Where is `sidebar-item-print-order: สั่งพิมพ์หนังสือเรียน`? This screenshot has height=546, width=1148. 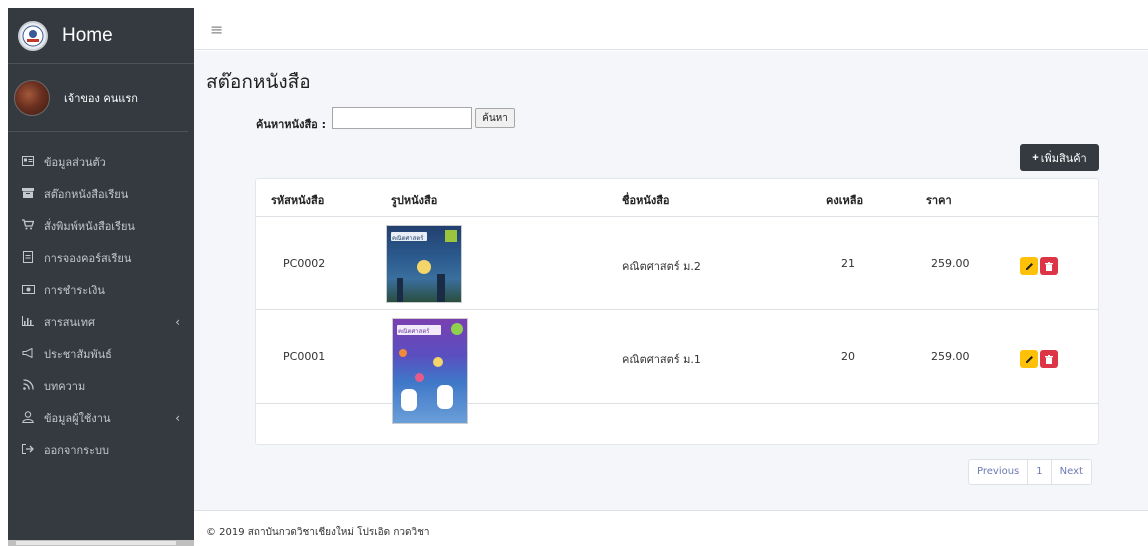 sidebar-item-print-order: สั่งพิมพ์หนังสือเรียน is located at coordinates (101, 226).